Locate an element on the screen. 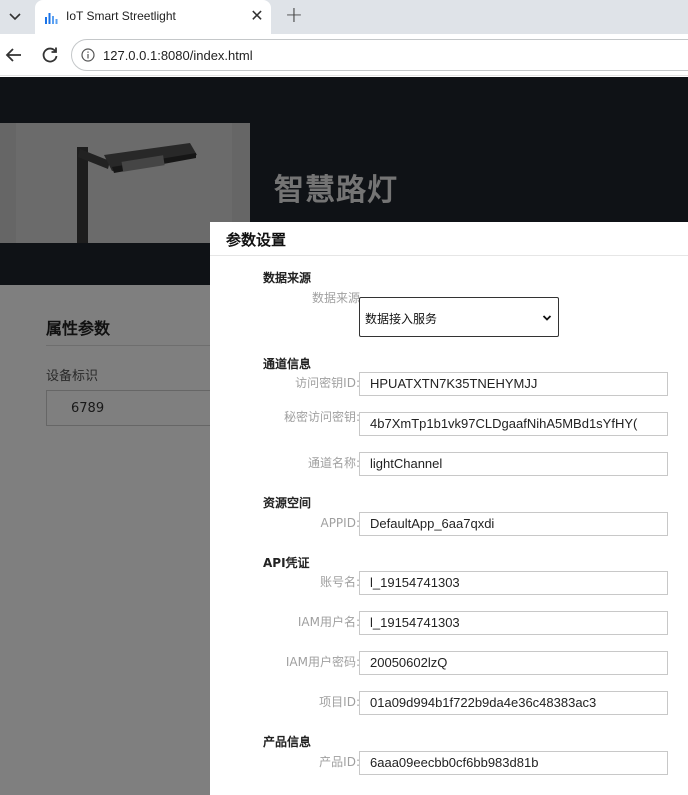 The width and height of the screenshot is (688, 795). bar-chart-favicon-icon is located at coordinates (51, 18).